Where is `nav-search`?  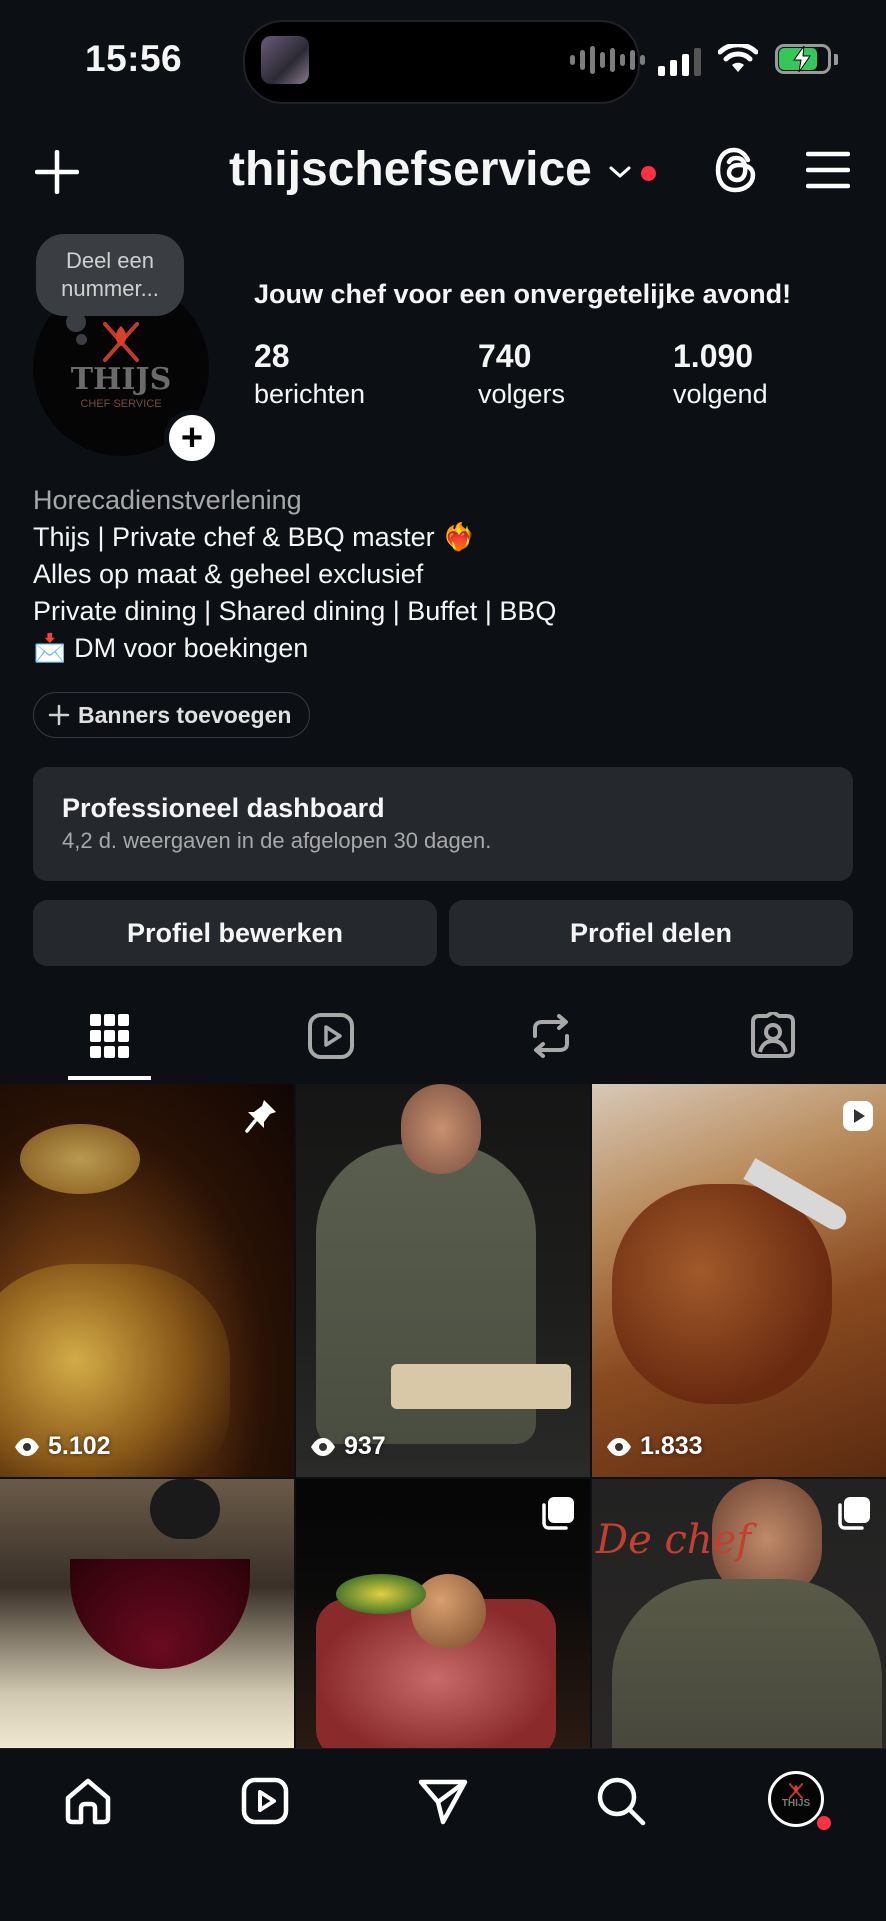 nav-search is located at coordinates (621, 1801).